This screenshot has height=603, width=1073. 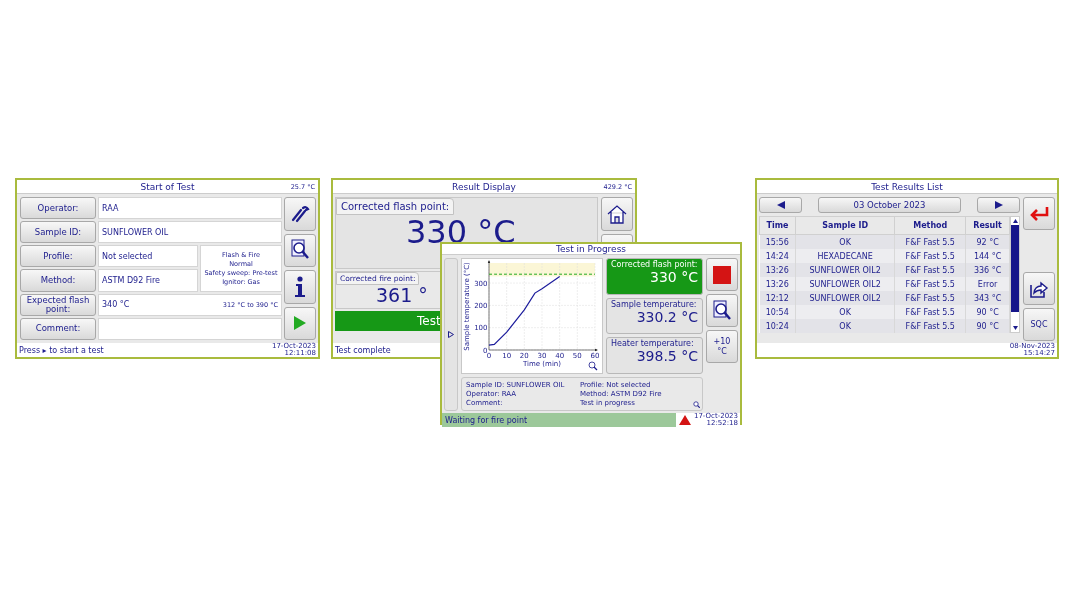 What do you see at coordinates (987, 284) in the screenshot?
I see `table-cell: Error` at bounding box center [987, 284].